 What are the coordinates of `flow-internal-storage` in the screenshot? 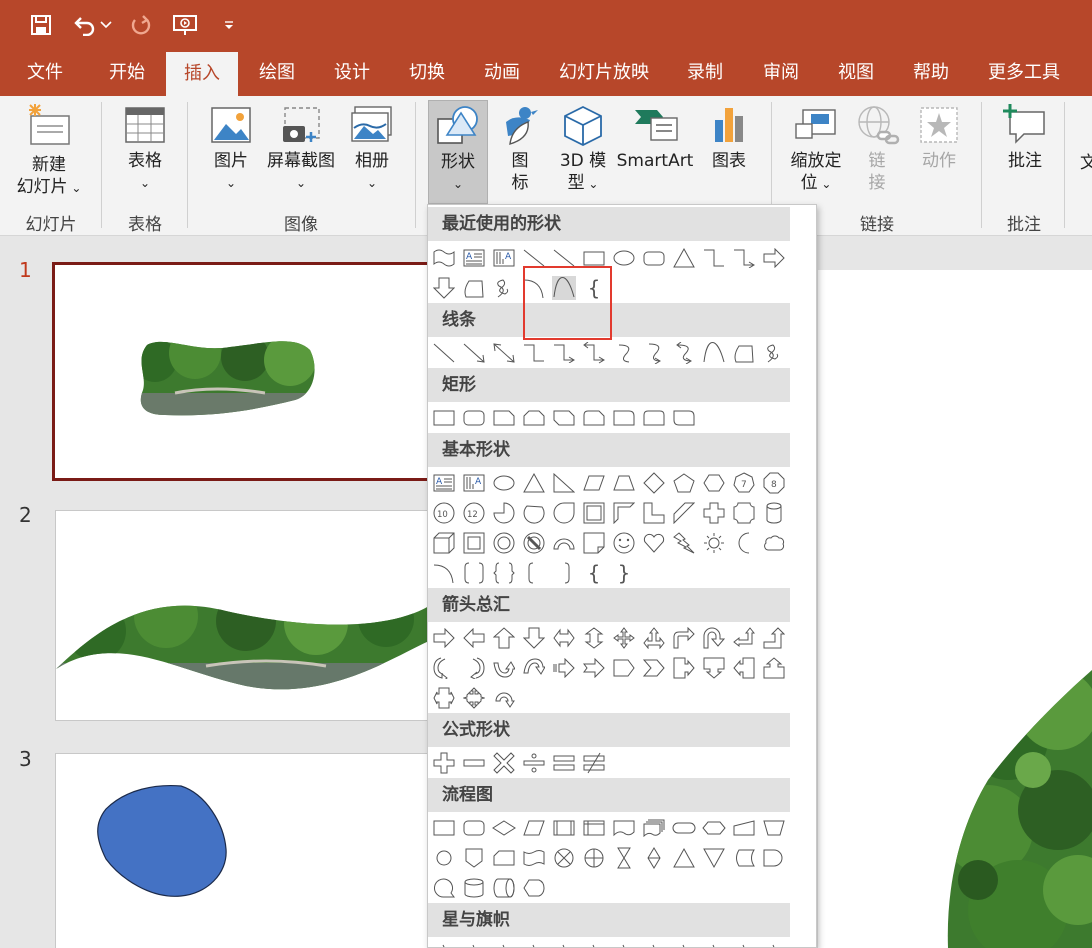 It's located at (594, 828).